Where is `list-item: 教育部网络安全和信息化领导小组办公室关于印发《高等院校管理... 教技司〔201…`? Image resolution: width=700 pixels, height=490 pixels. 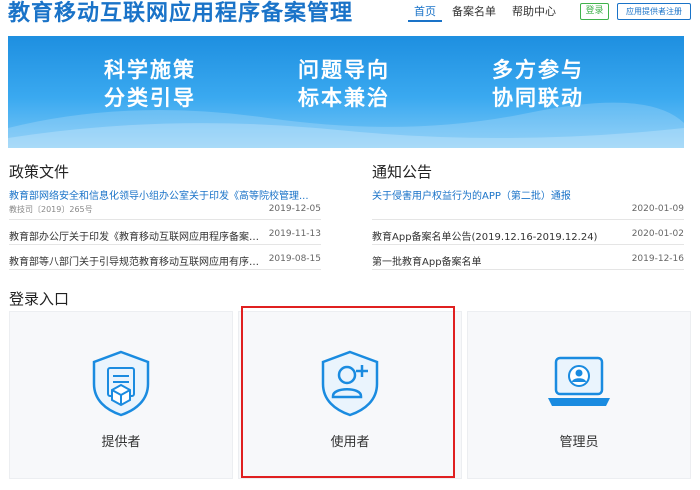
list-item: 教育部网络安全和信息化领导小组办公室关于印发《高等院校管理... 教技司〔201… is located at coordinates (165, 201).